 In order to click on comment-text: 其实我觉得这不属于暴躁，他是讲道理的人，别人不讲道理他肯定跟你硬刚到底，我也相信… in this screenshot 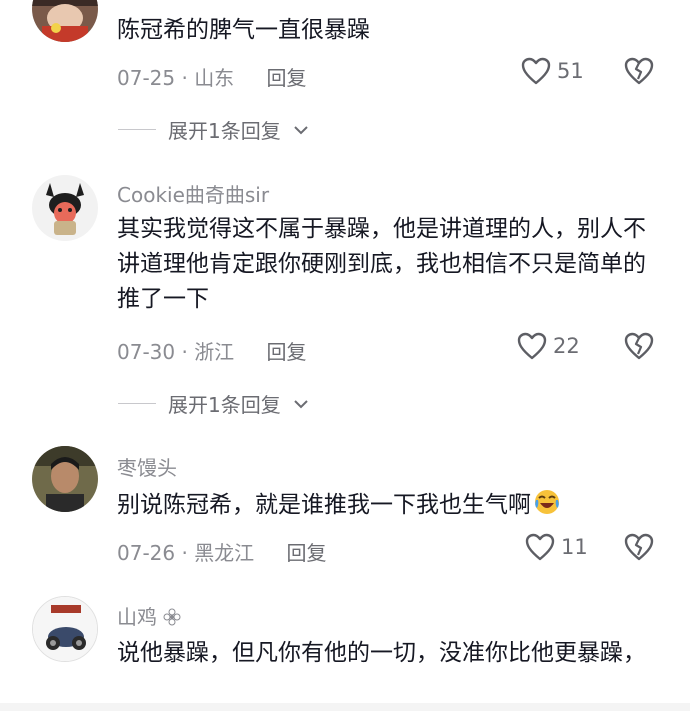, I will do `click(381, 264)`.